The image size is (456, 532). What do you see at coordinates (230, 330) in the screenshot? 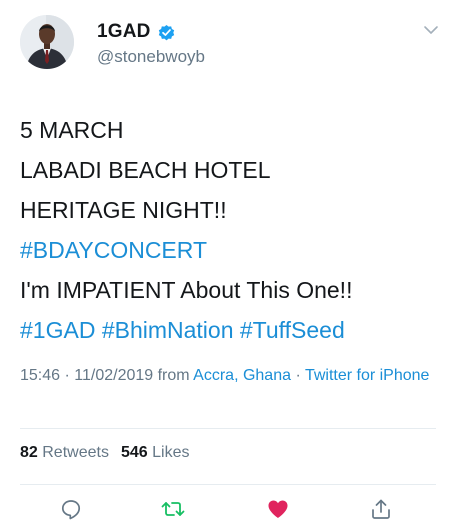
I see `hashtag-link: #1GAD #BhimNation #TuffSeed` at bounding box center [230, 330].